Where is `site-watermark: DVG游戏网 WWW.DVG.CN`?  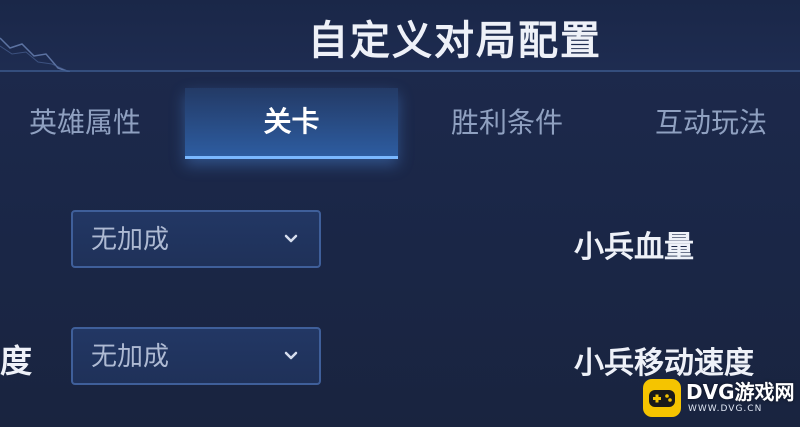
site-watermark: DVG游戏网 WWW.DVG.CN is located at coordinates (718, 398).